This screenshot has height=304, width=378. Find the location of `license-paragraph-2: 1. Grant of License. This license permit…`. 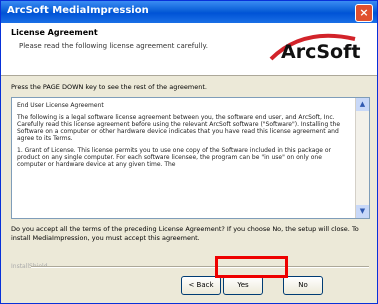

license-paragraph-2: 1. Grant of License. This license permit… is located at coordinates (174, 157).